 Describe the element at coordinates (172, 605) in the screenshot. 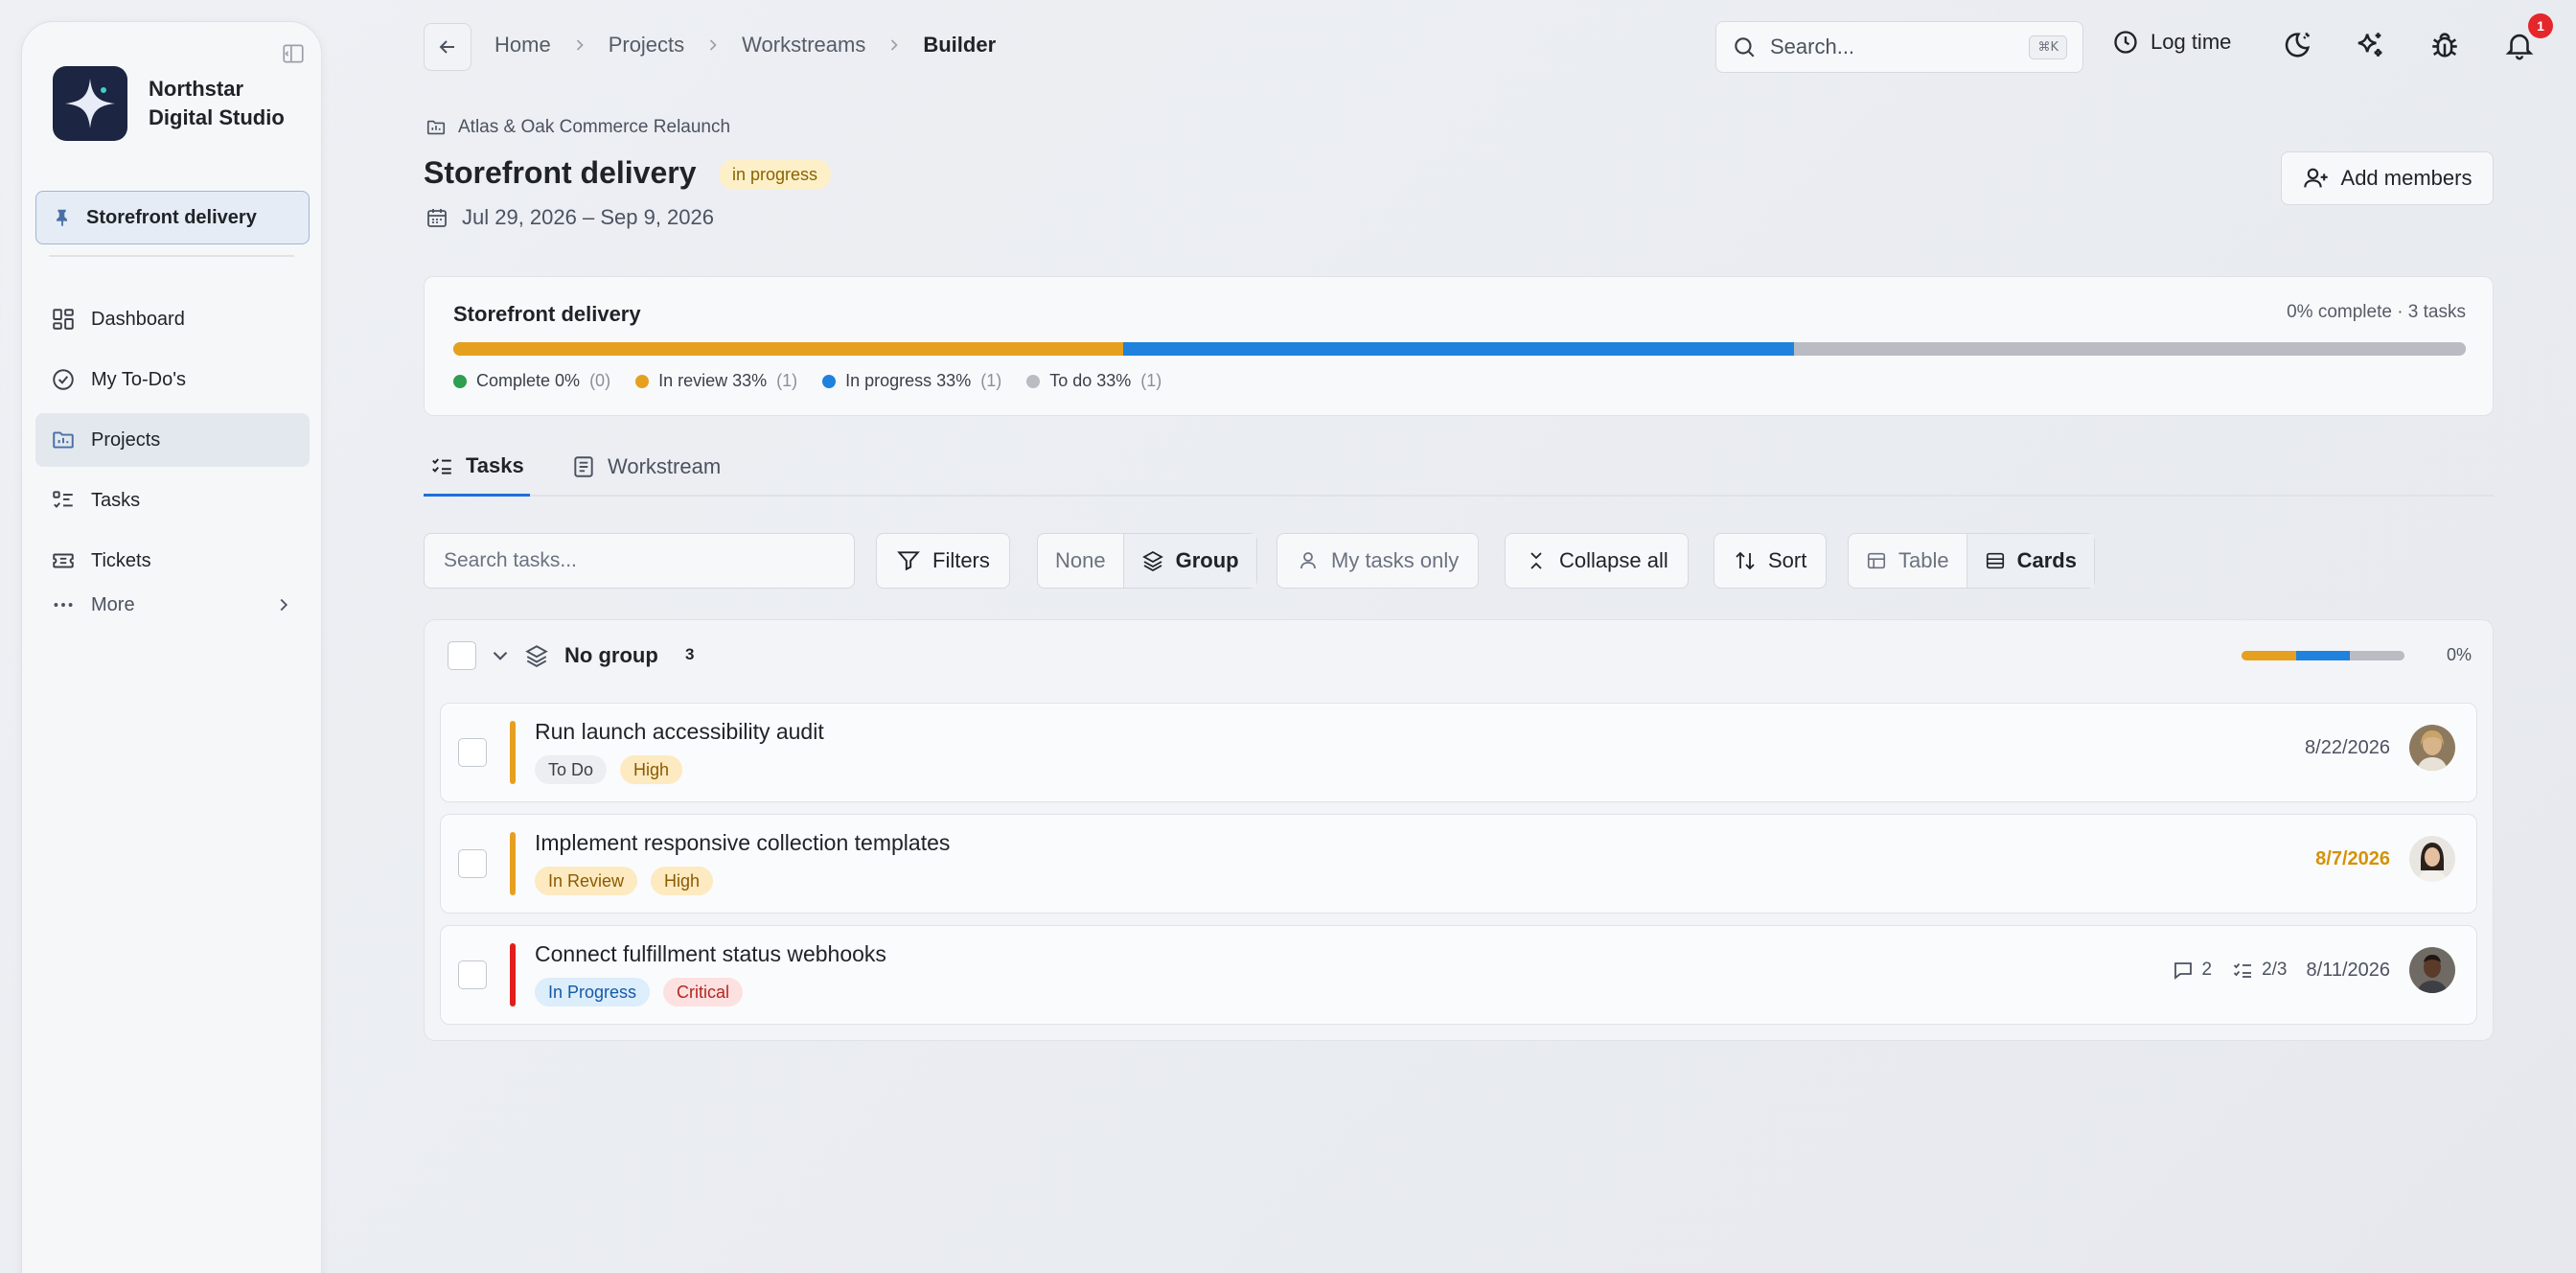

I see `sidebar-more: More` at that location.